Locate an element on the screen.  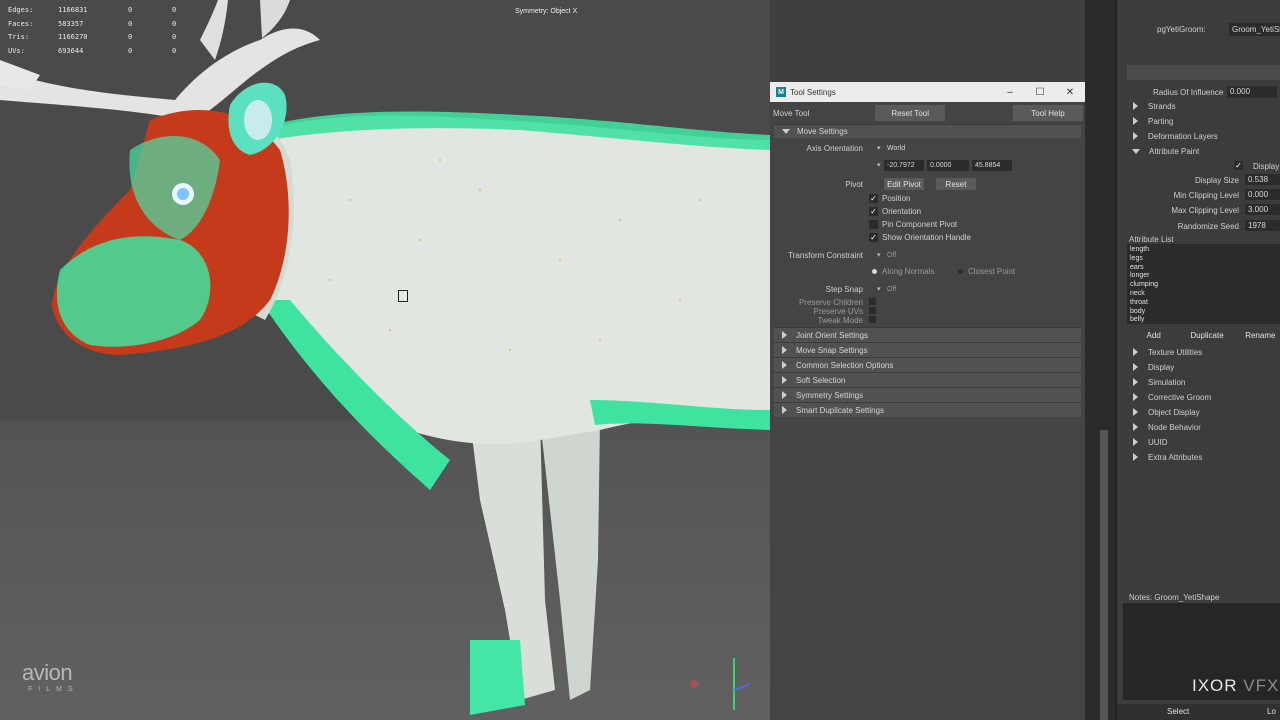
list-item: length is located at coordinates (1205, 250).